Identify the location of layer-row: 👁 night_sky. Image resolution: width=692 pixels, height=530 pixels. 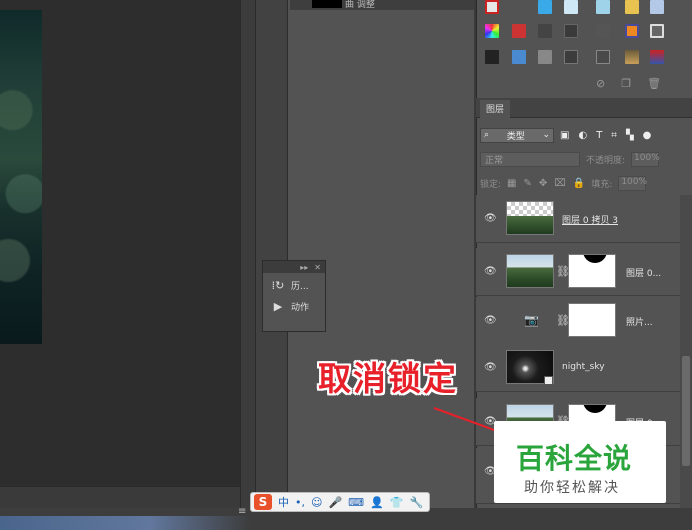
(578, 368).